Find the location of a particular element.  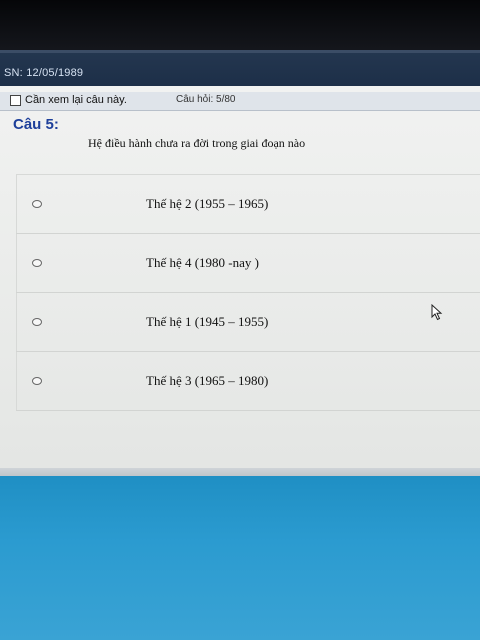

review-label: Cần xem lại câu này. is located at coordinates (76, 100).